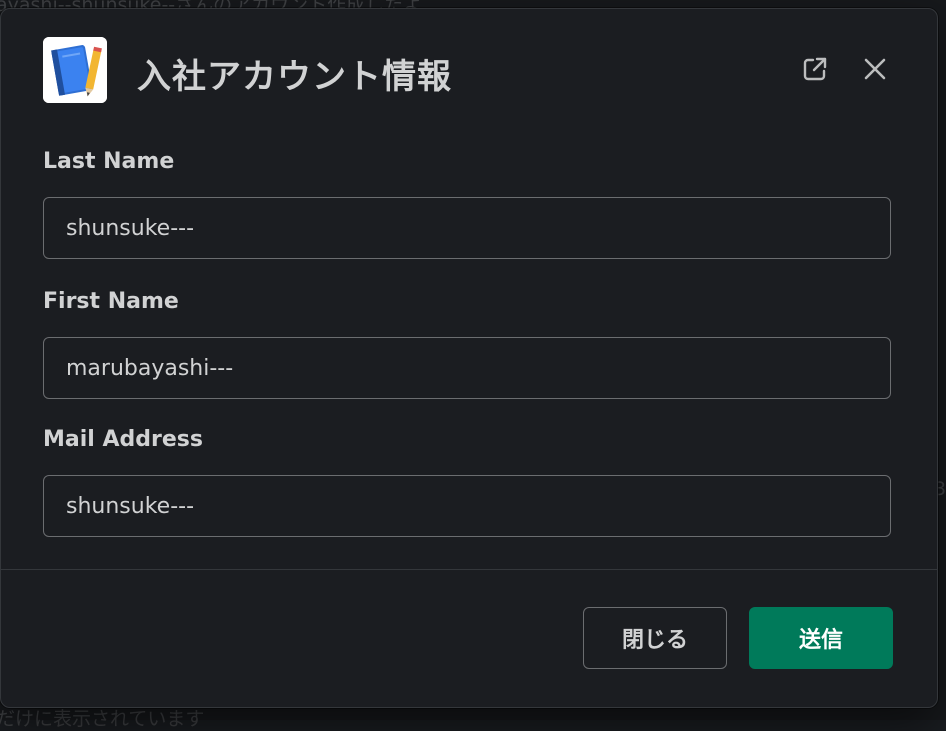 This screenshot has height=731, width=946. What do you see at coordinates (821, 638) in the screenshot?
I see `submit-button: 送信` at bounding box center [821, 638].